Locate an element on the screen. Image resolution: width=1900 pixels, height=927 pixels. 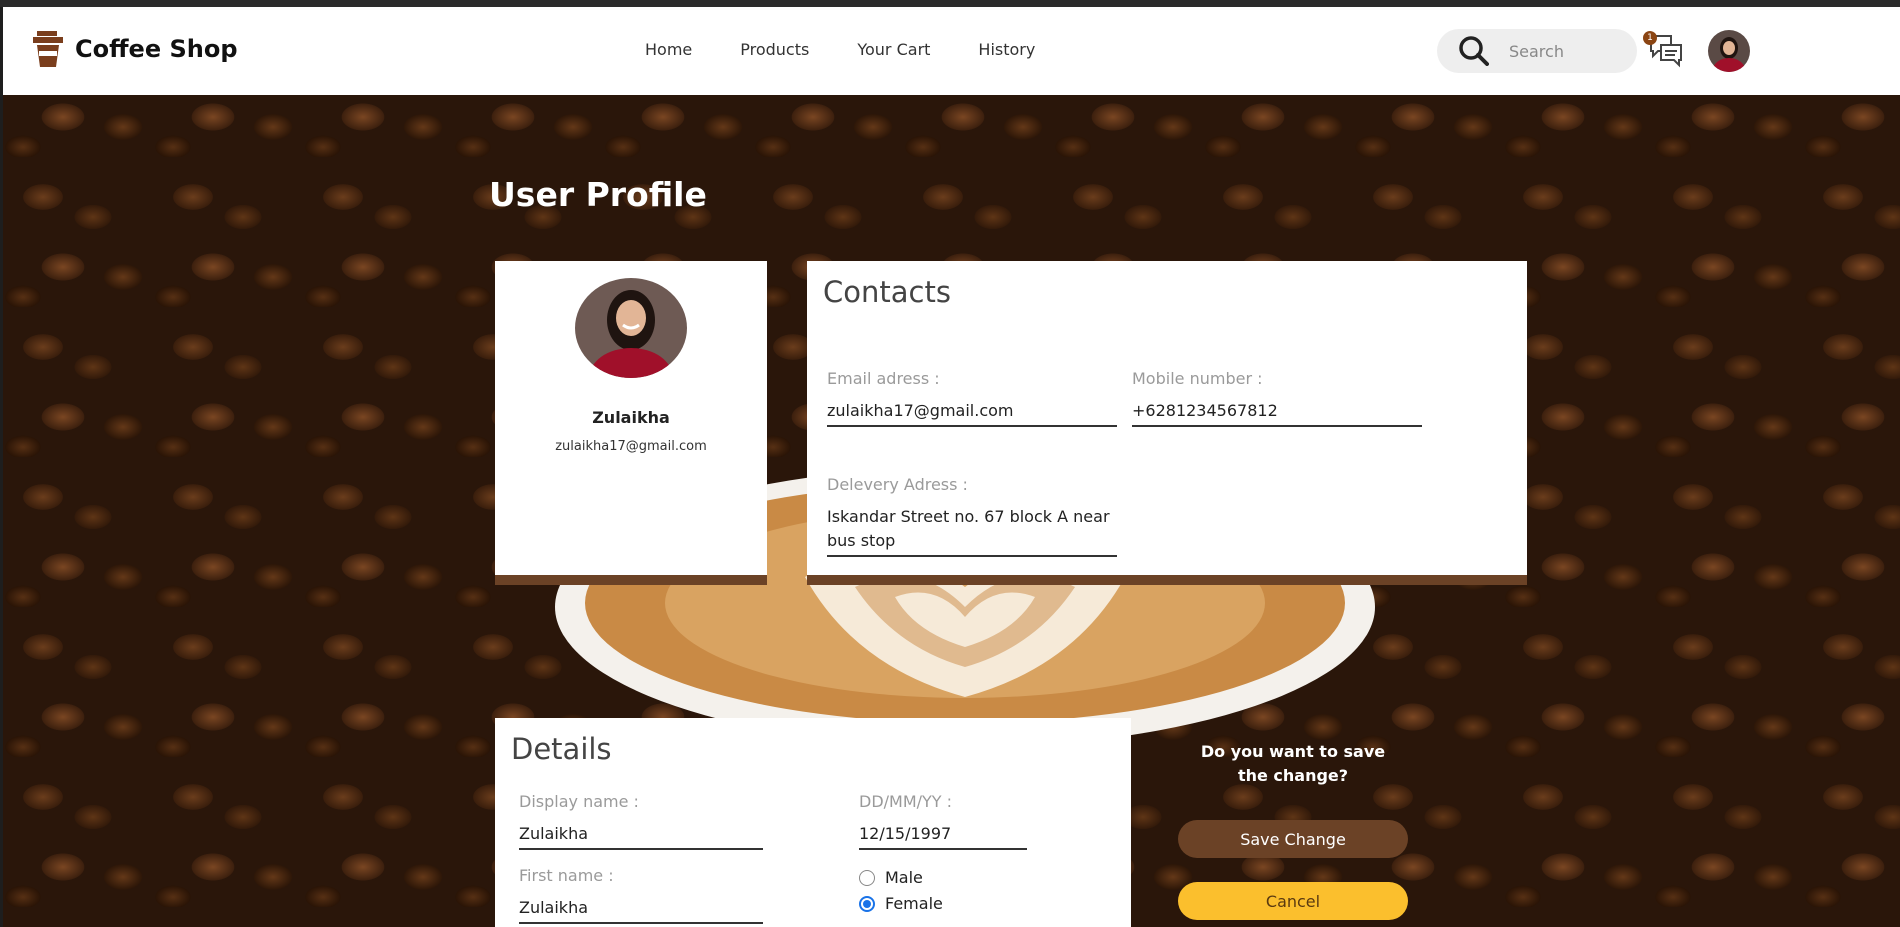
brand-name: Coffee Shop is located at coordinates (156, 49).